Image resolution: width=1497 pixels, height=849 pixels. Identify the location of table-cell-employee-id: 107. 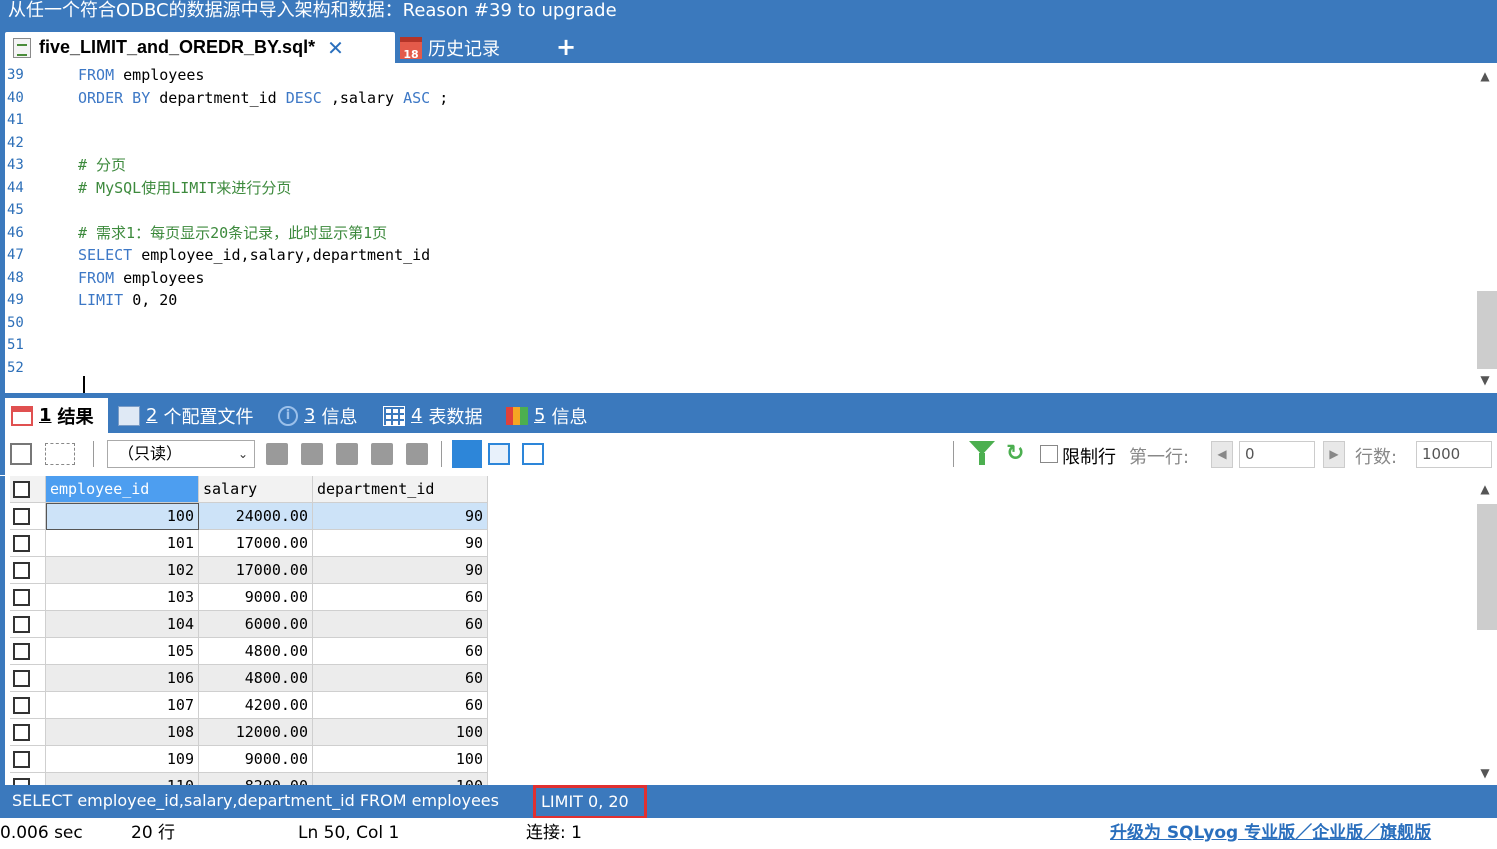
(122, 705).